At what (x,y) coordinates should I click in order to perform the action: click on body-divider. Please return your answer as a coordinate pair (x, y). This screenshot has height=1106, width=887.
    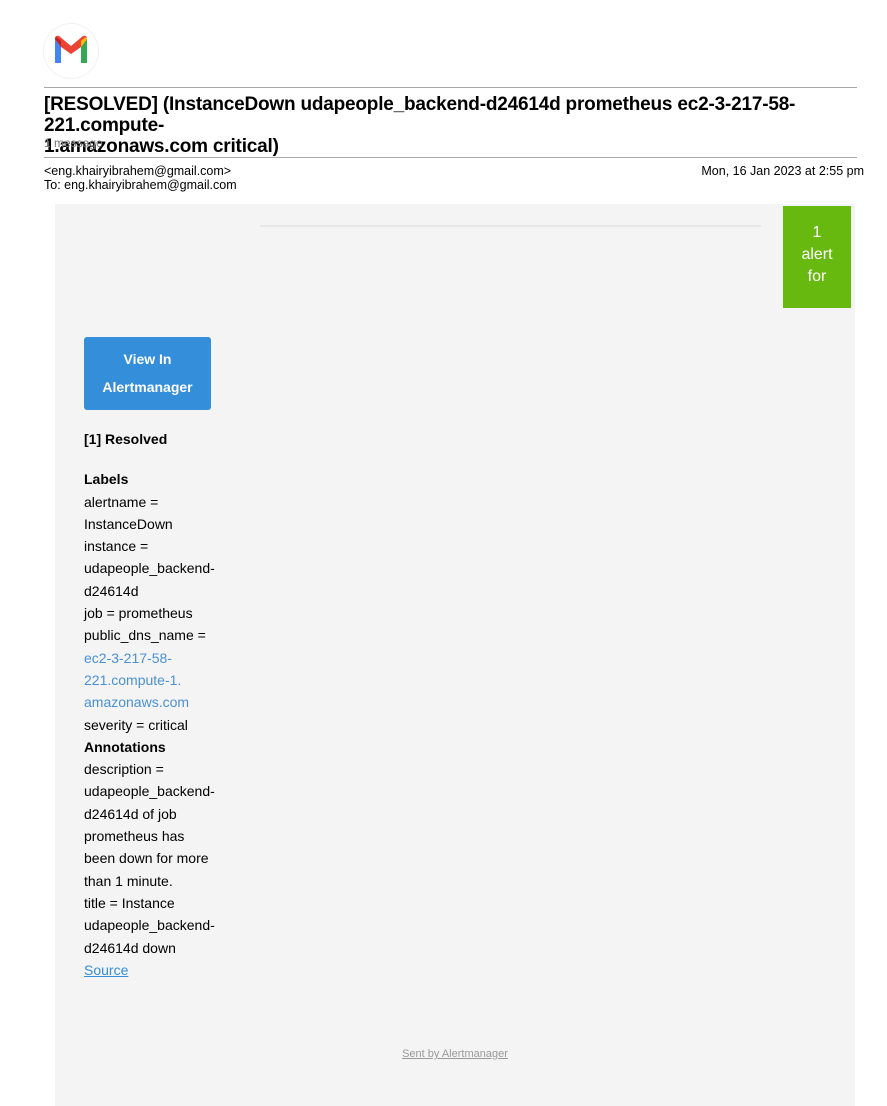
    Looking at the image, I should click on (510, 226).